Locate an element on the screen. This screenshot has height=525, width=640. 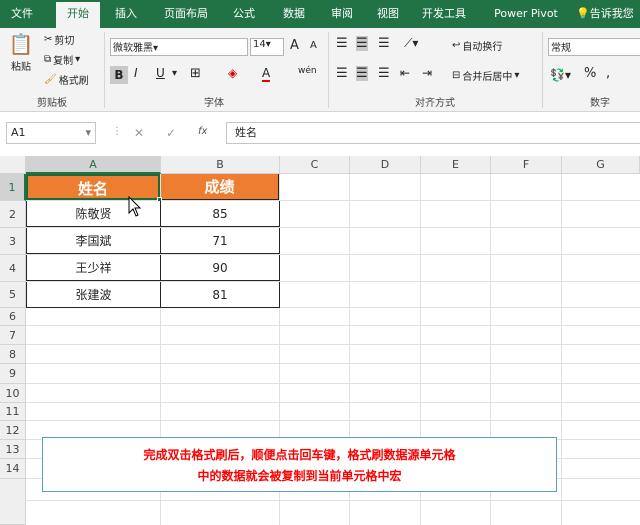
accounting-format-icon: 💱▾ is located at coordinates (560, 75).